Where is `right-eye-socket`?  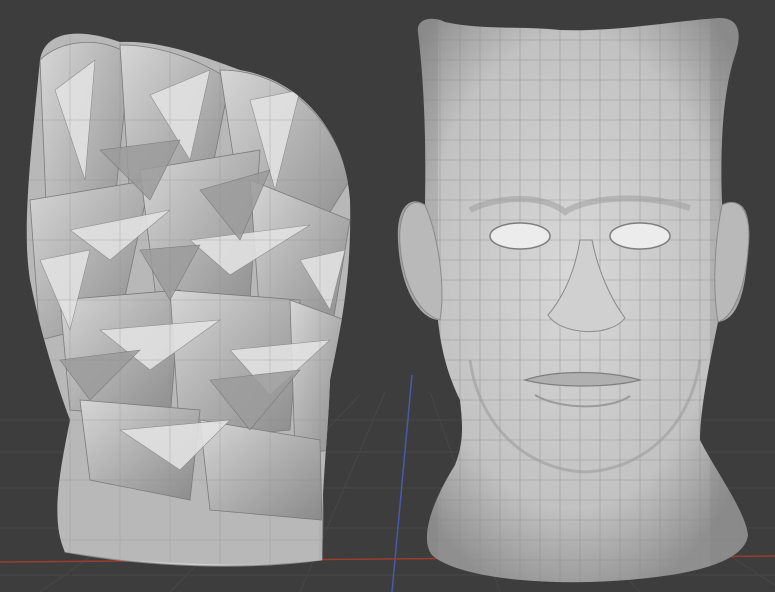
right-eye-socket is located at coordinates (640, 236).